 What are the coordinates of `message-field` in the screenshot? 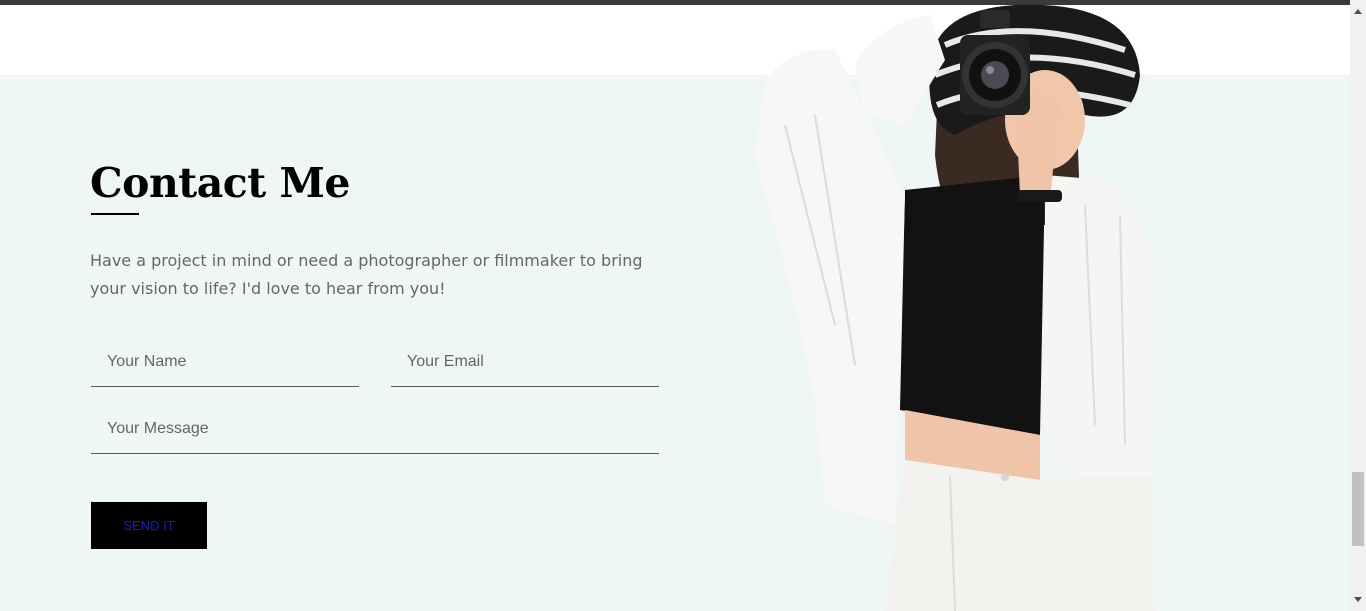 It's located at (375, 429).